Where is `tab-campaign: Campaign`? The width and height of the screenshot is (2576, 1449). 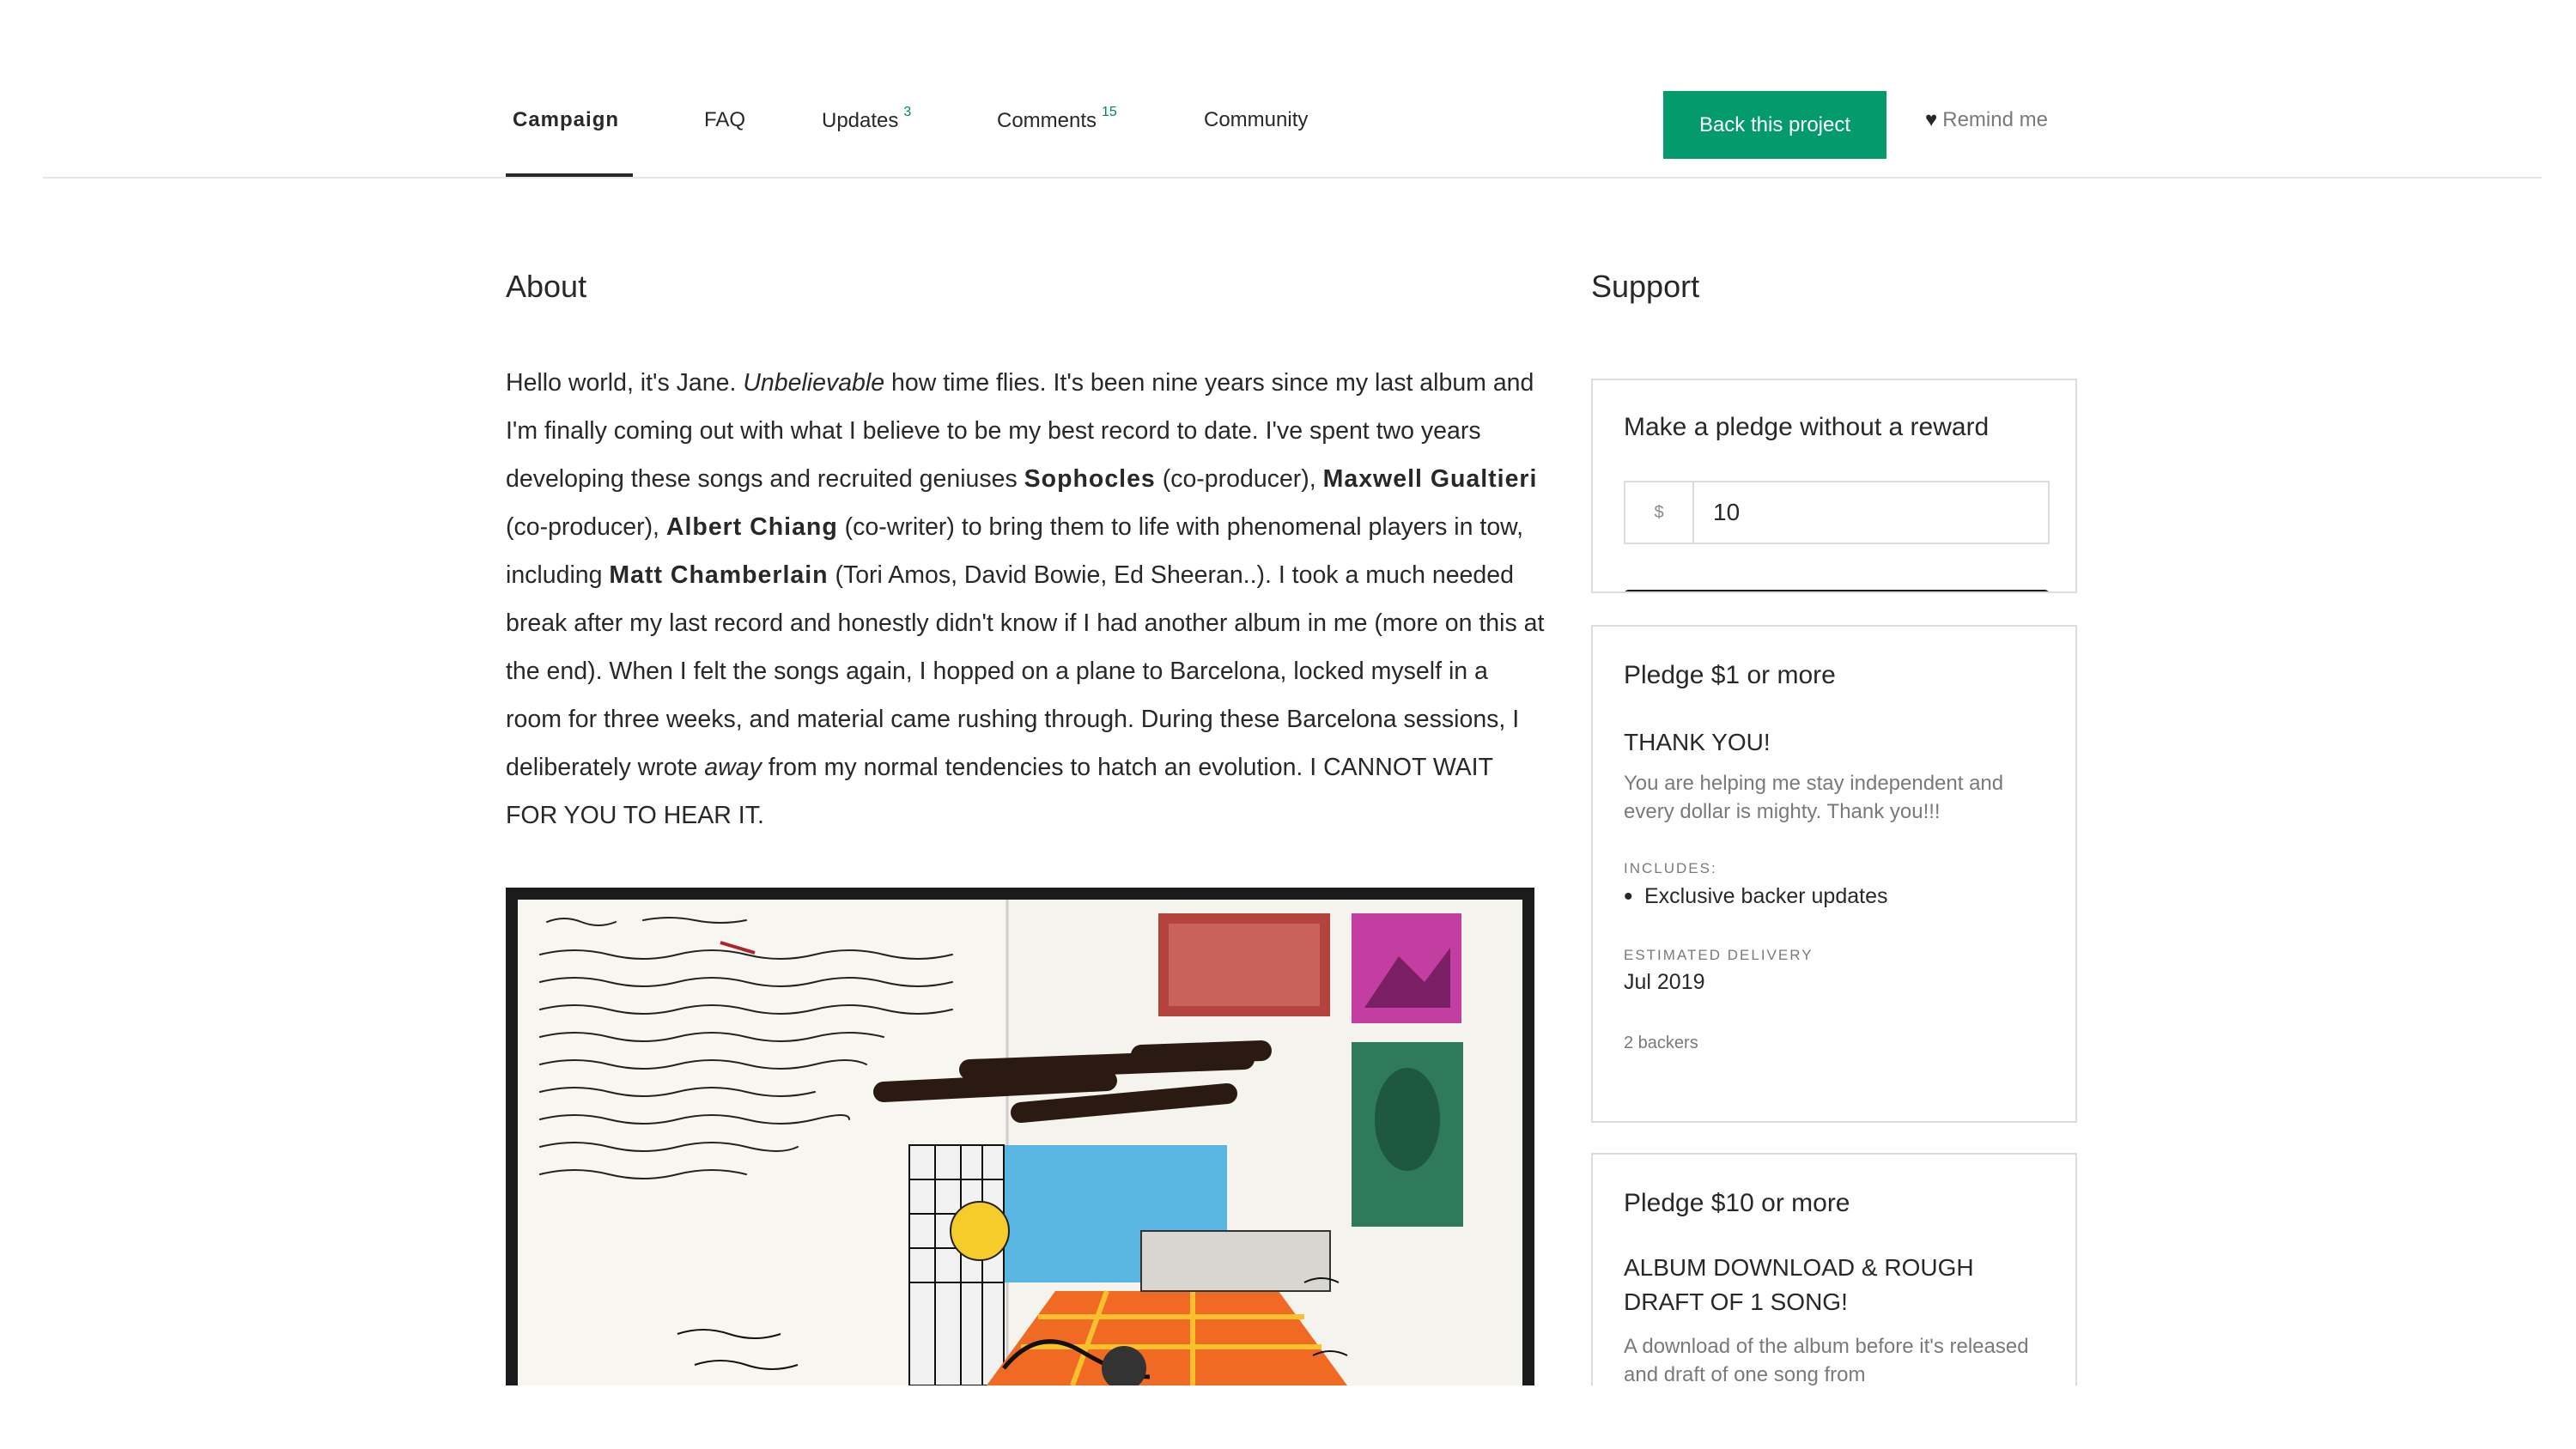 tab-campaign: Campaign is located at coordinates (566, 120).